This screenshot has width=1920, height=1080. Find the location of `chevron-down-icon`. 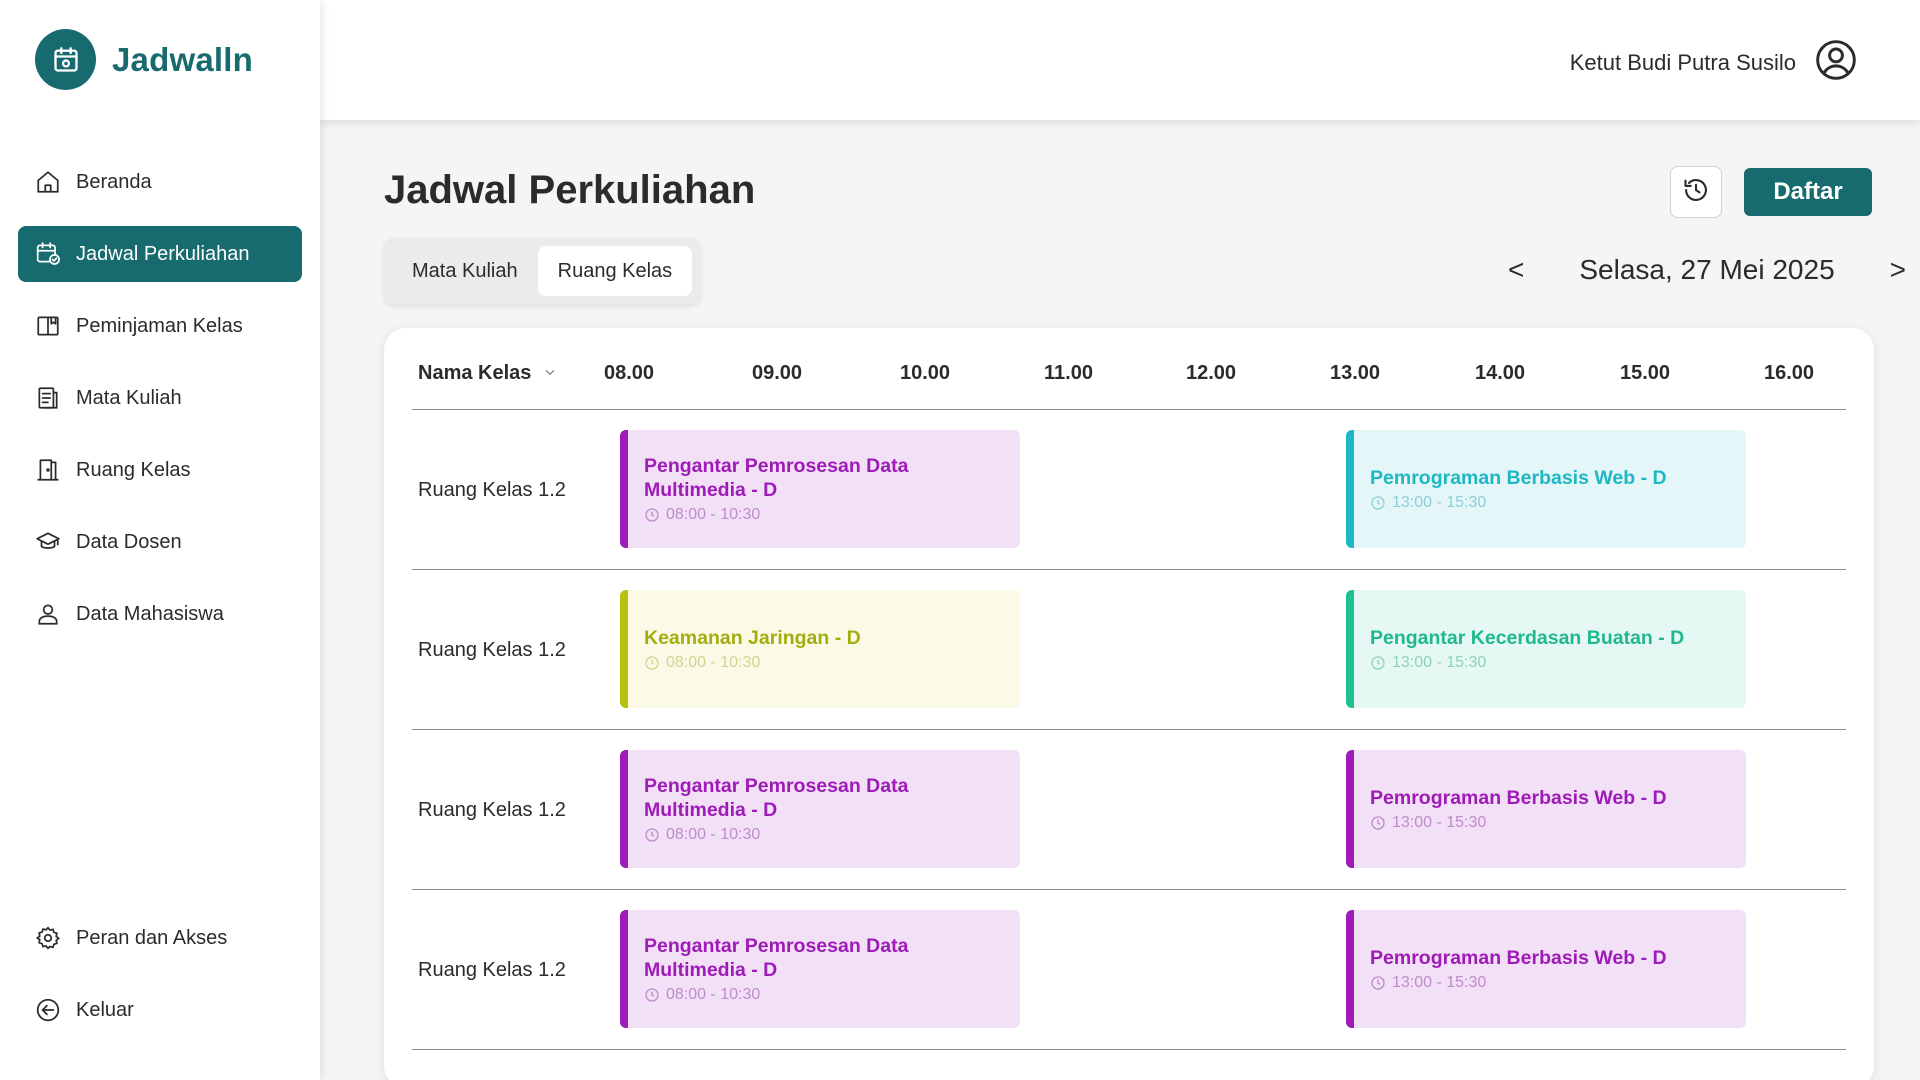

chevron-down-icon is located at coordinates (550, 373).